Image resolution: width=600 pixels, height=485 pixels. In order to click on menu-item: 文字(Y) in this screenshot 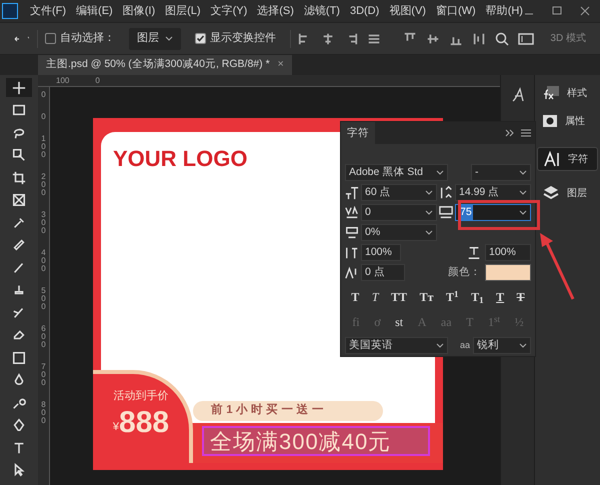, I will do `click(229, 11)`.